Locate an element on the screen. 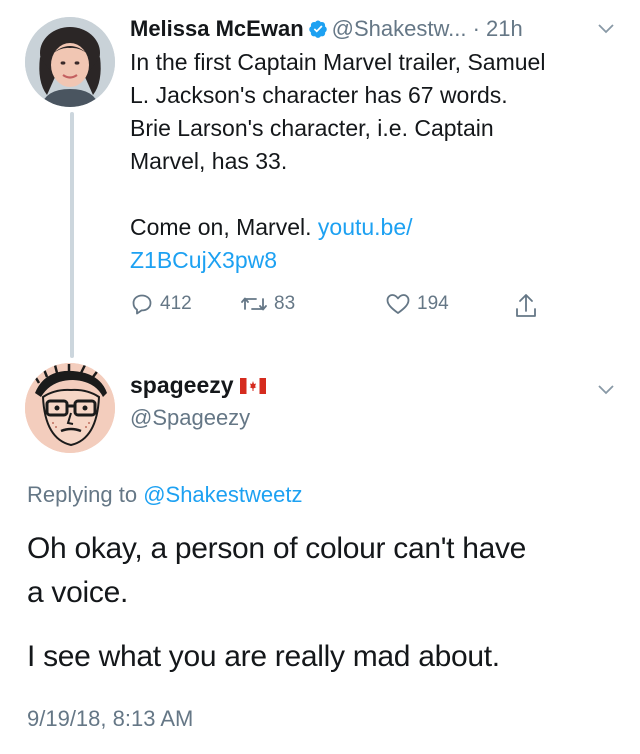  canada-flag-icon is located at coordinates (252, 386).